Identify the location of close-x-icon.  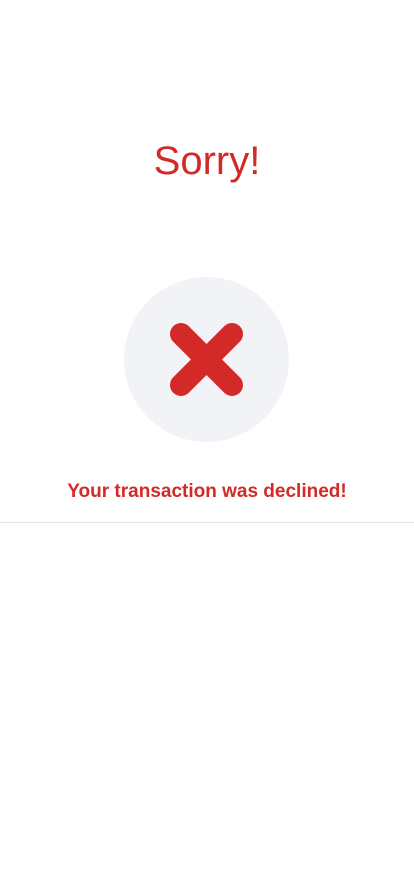
(206, 359).